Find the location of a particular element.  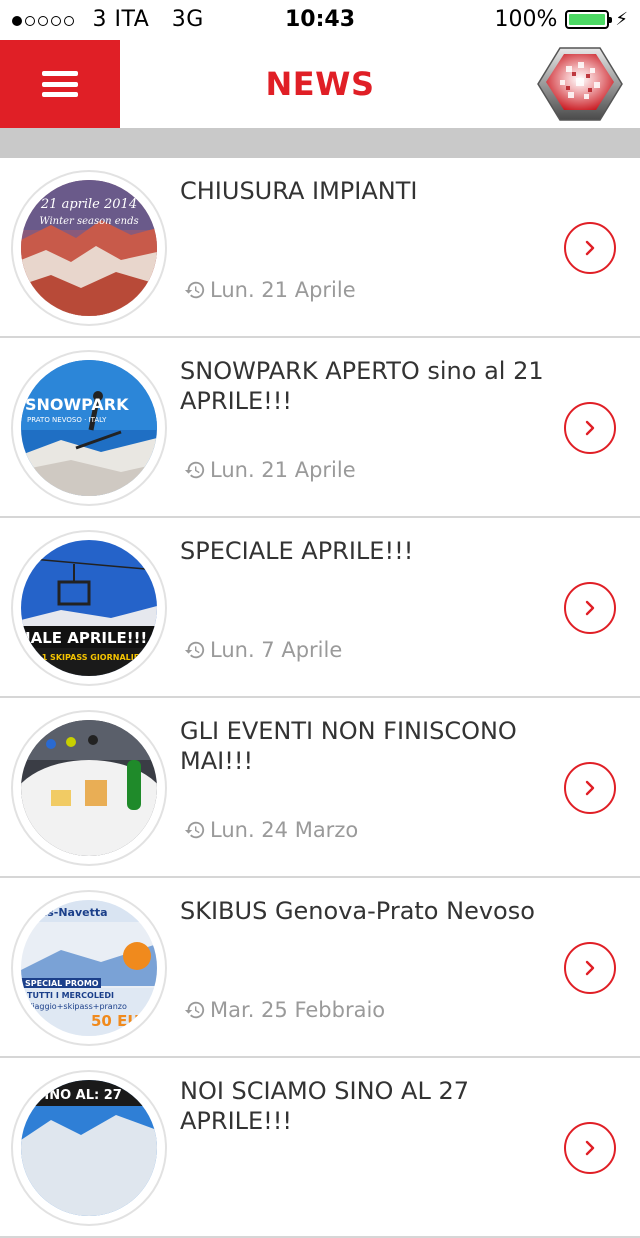

news-title: SPECIALE APRILE!!! is located at coordinates (297, 551).